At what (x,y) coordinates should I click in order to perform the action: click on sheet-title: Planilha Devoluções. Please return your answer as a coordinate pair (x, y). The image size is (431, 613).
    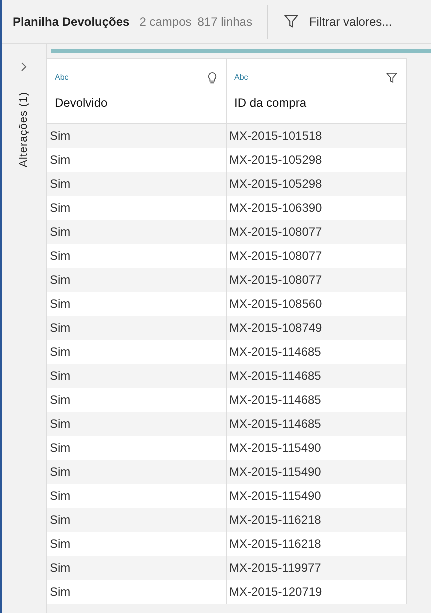
    Looking at the image, I should click on (71, 22).